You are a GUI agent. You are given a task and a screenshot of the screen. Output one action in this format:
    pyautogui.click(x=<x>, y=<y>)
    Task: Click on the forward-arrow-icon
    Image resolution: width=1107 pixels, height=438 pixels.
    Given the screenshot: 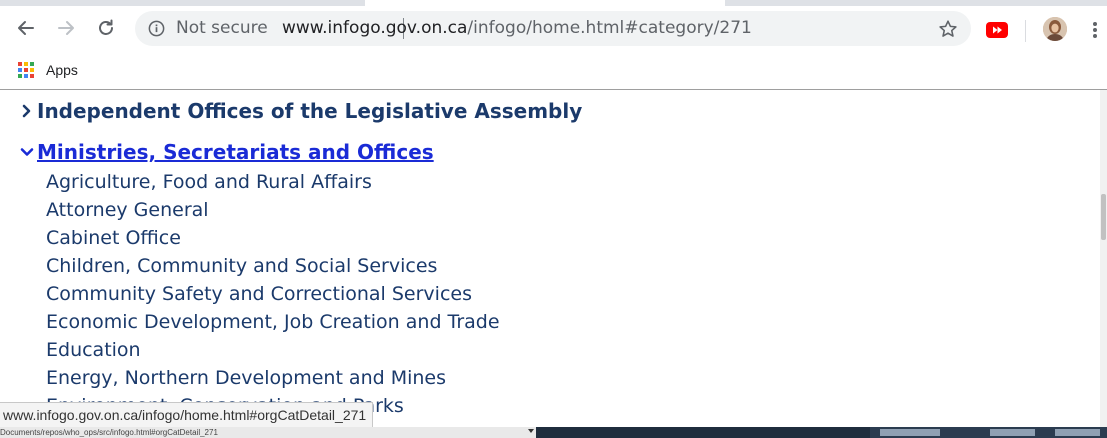 What is the action you would take?
    pyautogui.click(x=66, y=28)
    